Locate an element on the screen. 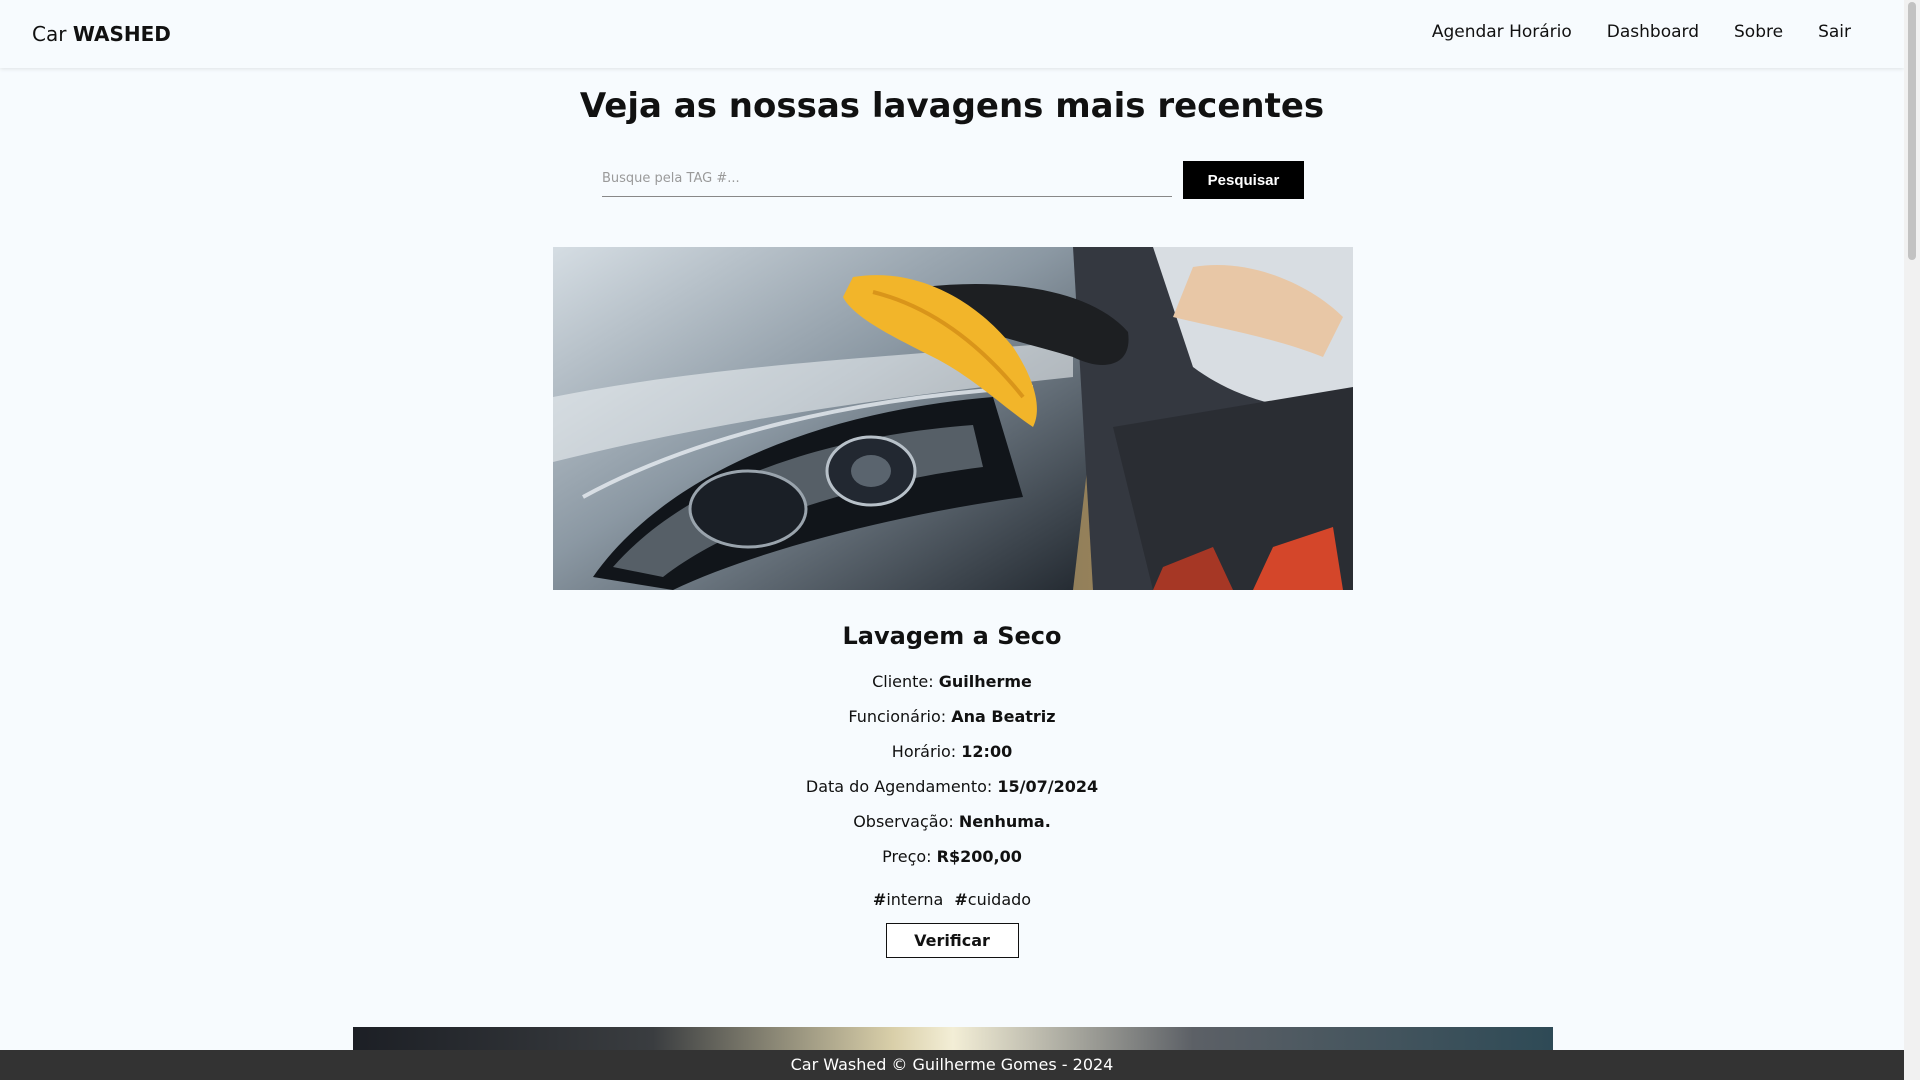  tag-interna: #interna is located at coordinates (908, 899).